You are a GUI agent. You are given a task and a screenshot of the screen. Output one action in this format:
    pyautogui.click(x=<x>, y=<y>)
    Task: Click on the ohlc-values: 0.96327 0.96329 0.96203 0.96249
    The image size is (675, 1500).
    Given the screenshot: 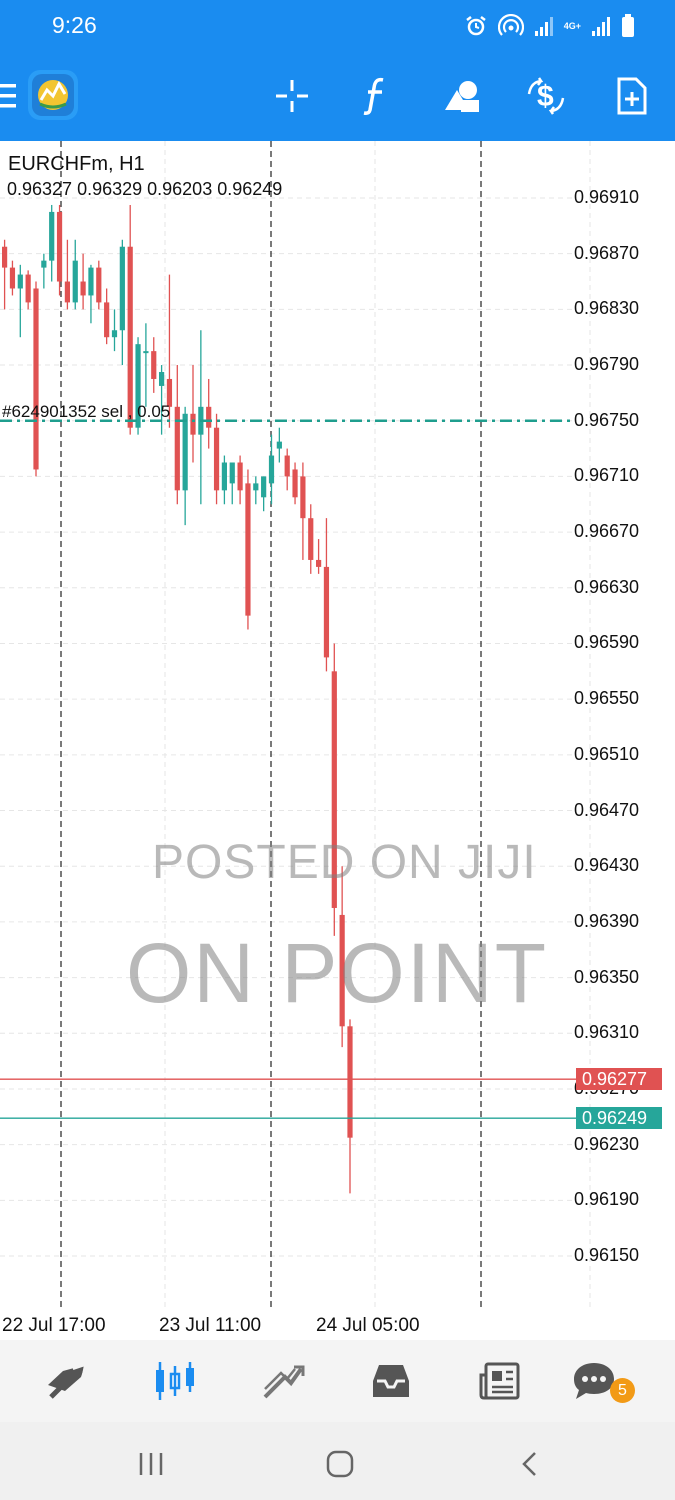 What is the action you would take?
    pyautogui.click(x=145, y=189)
    